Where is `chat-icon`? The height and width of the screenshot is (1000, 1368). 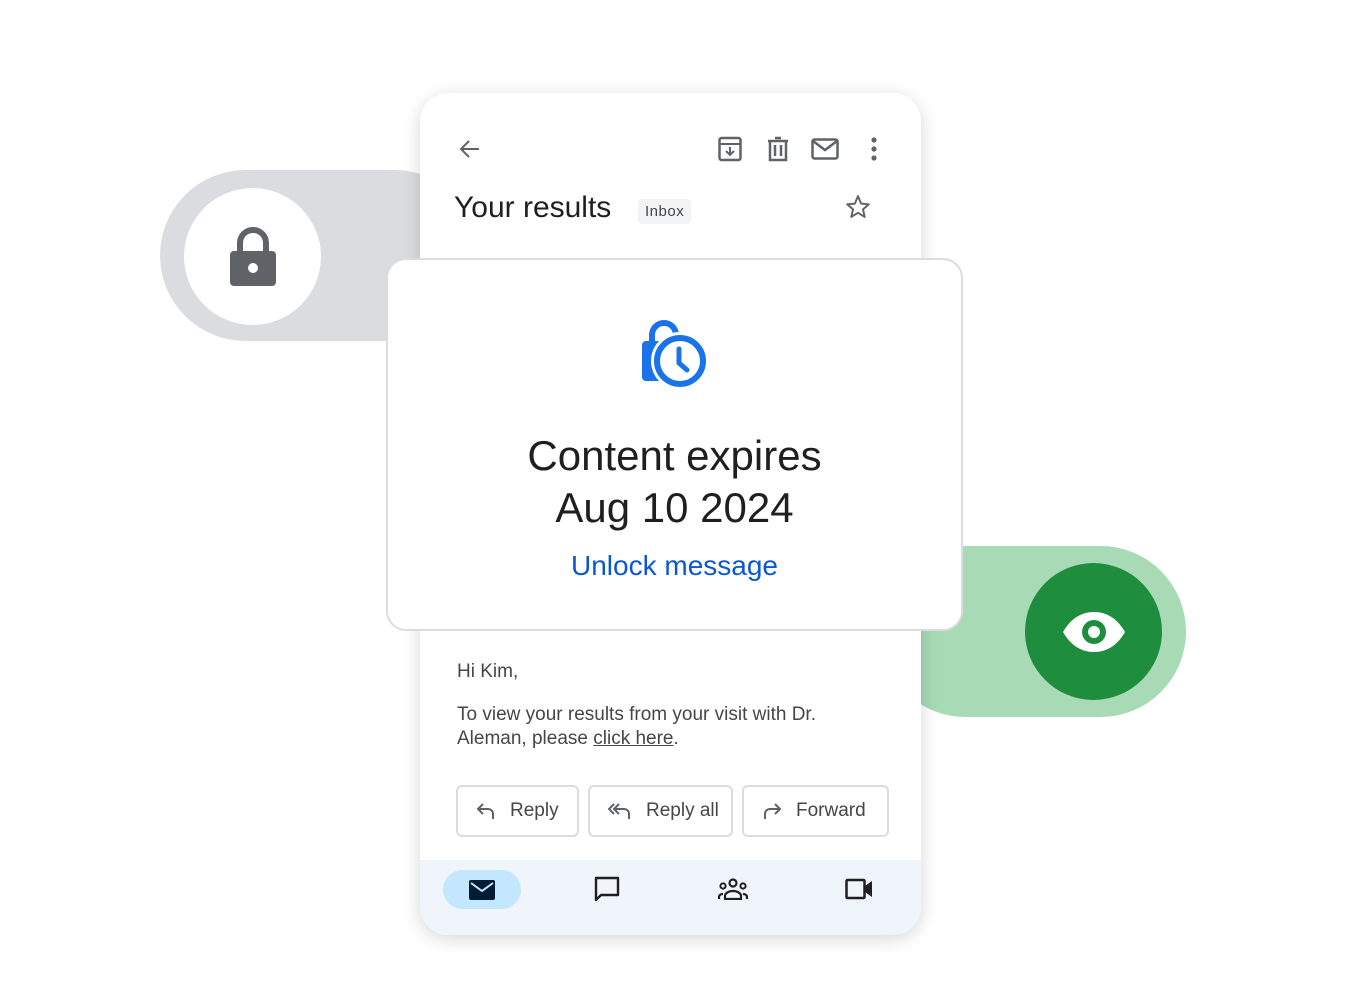 chat-icon is located at coordinates (607, 889).